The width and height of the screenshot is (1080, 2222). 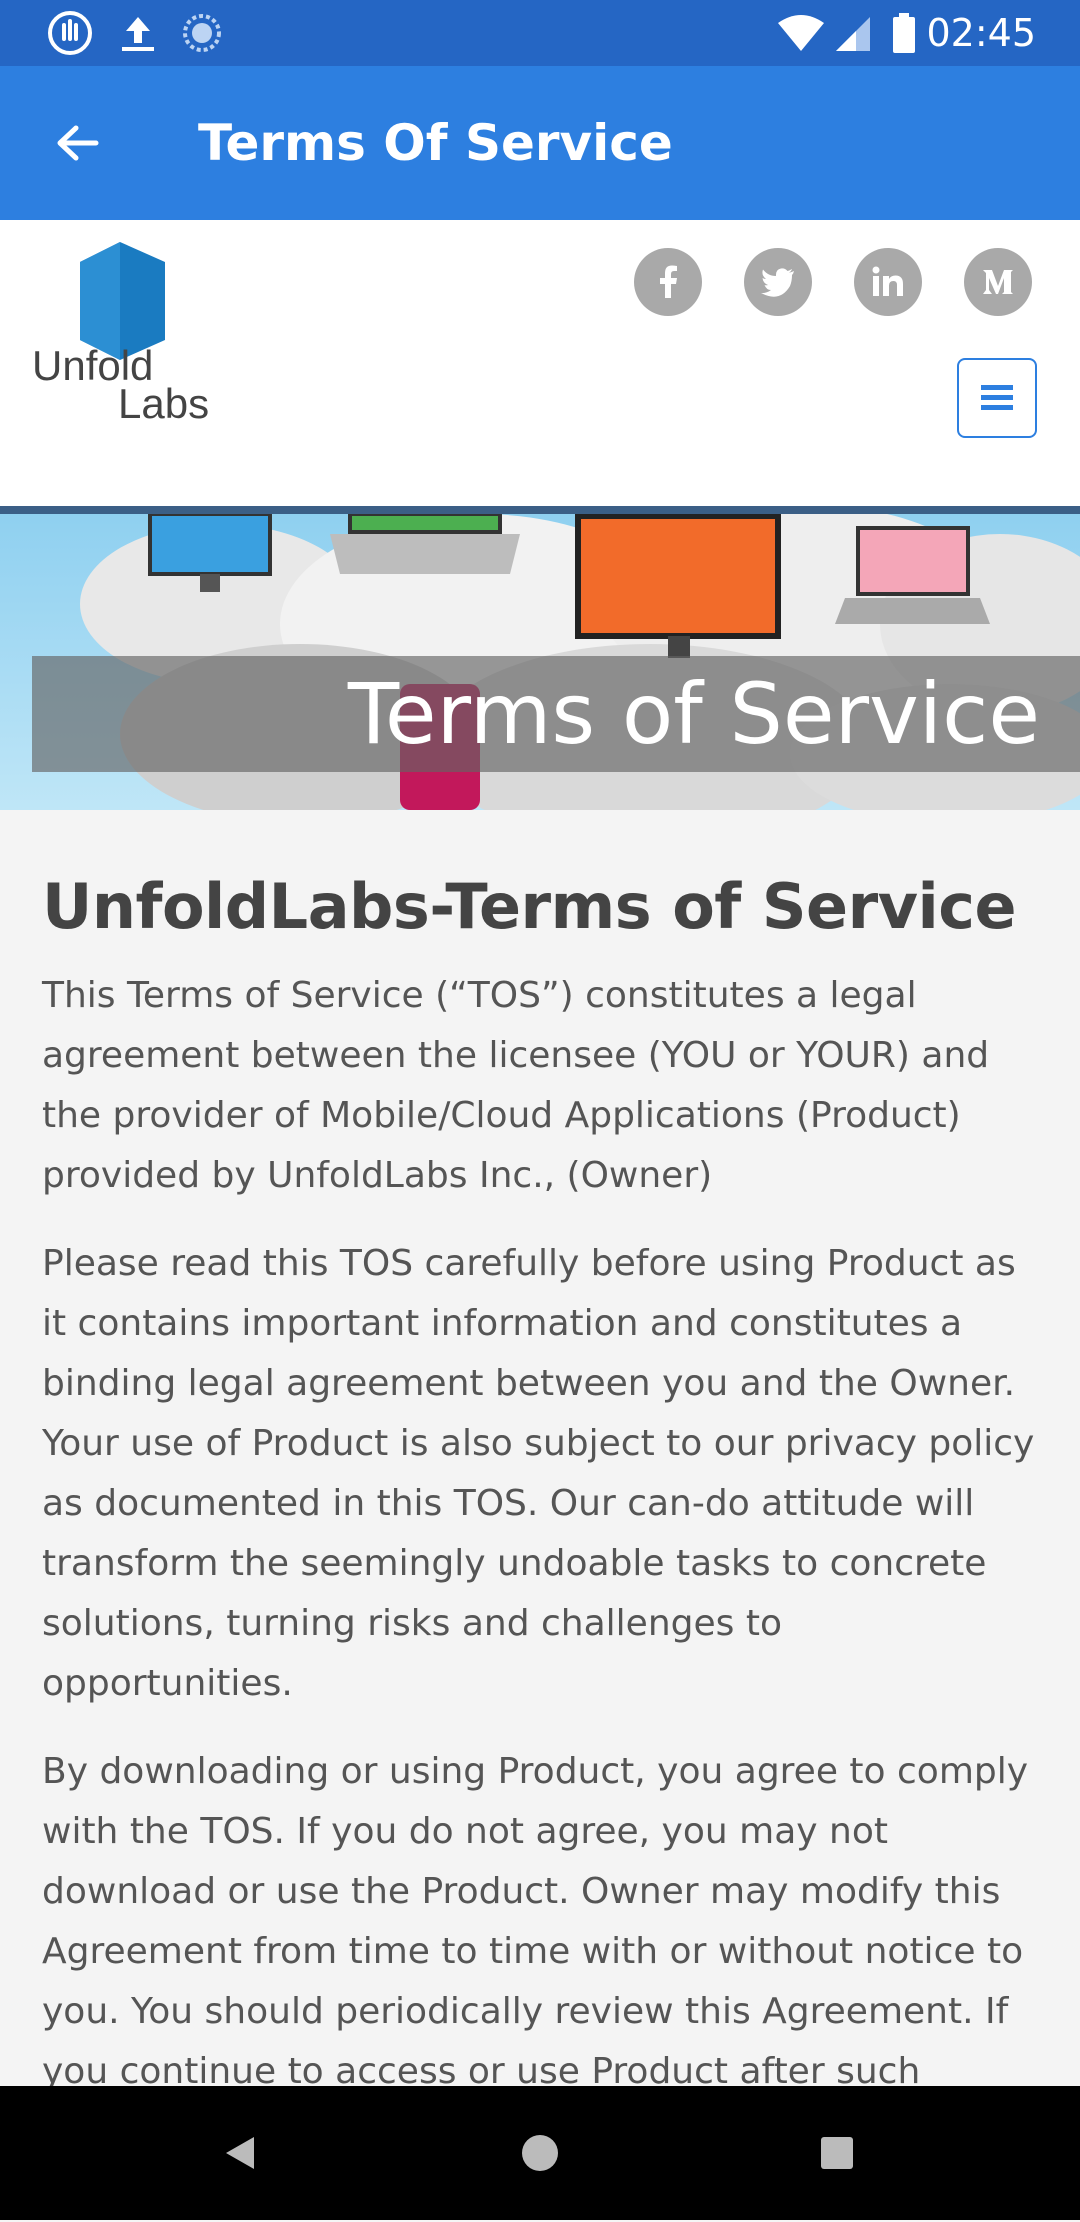 What do you see at coordinates (540, 662) in the screenshot?
I see `banner: Terms of Service` at bounding box center [540, 662].